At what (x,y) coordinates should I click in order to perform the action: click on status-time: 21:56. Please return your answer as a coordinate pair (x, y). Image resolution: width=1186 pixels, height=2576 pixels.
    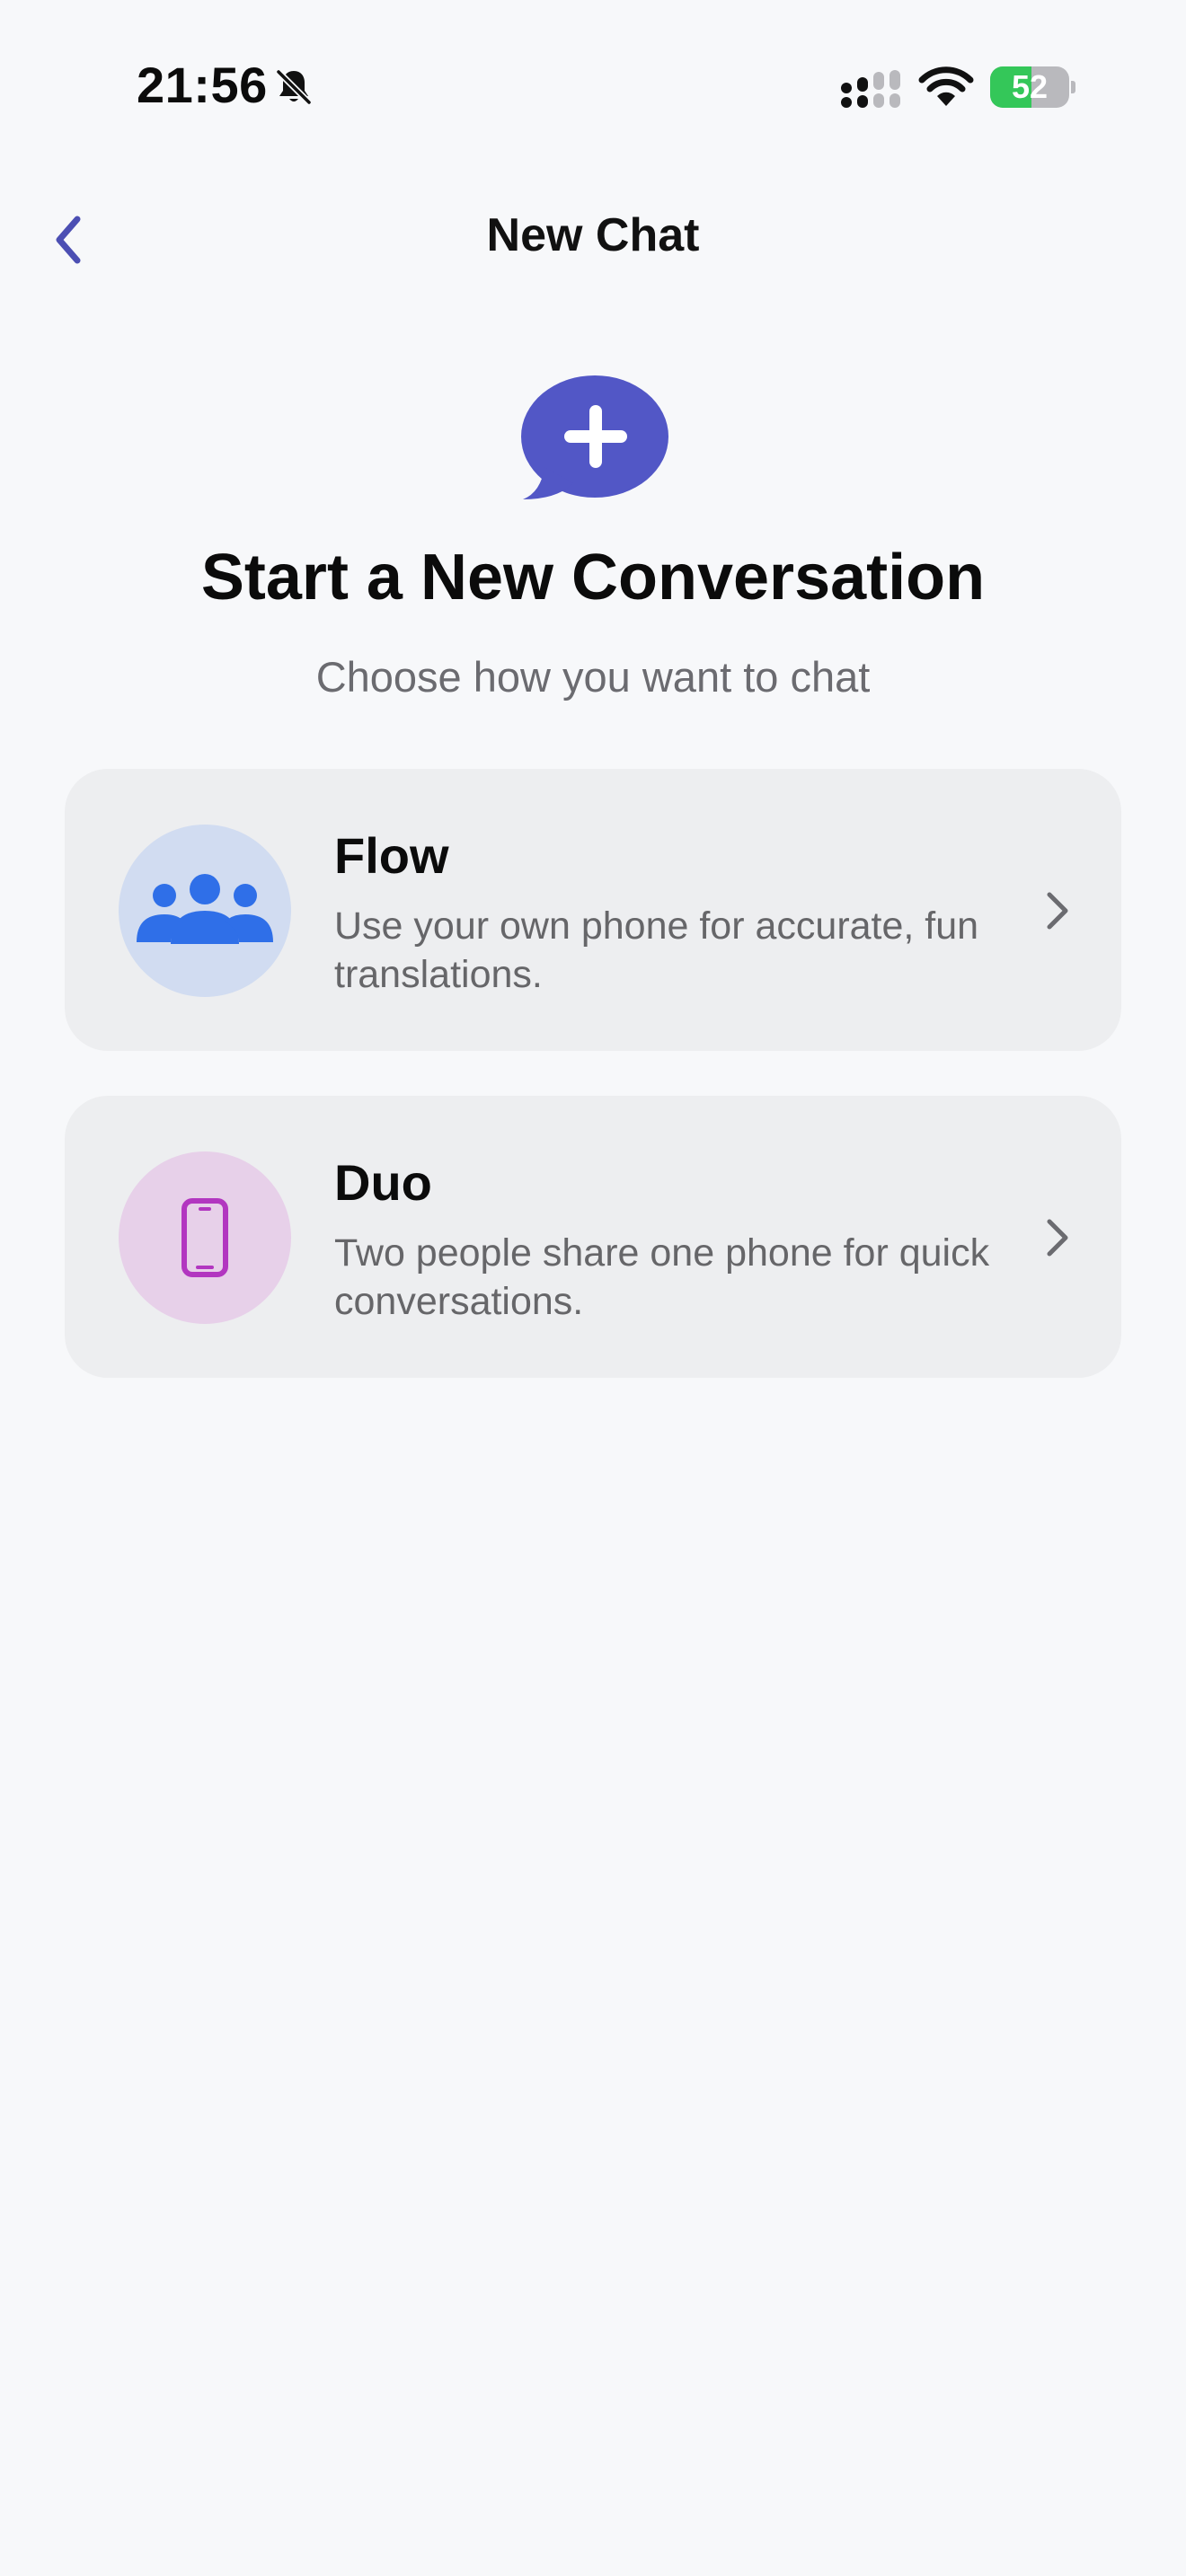
    Looking at the image, I should click on (202, 85).